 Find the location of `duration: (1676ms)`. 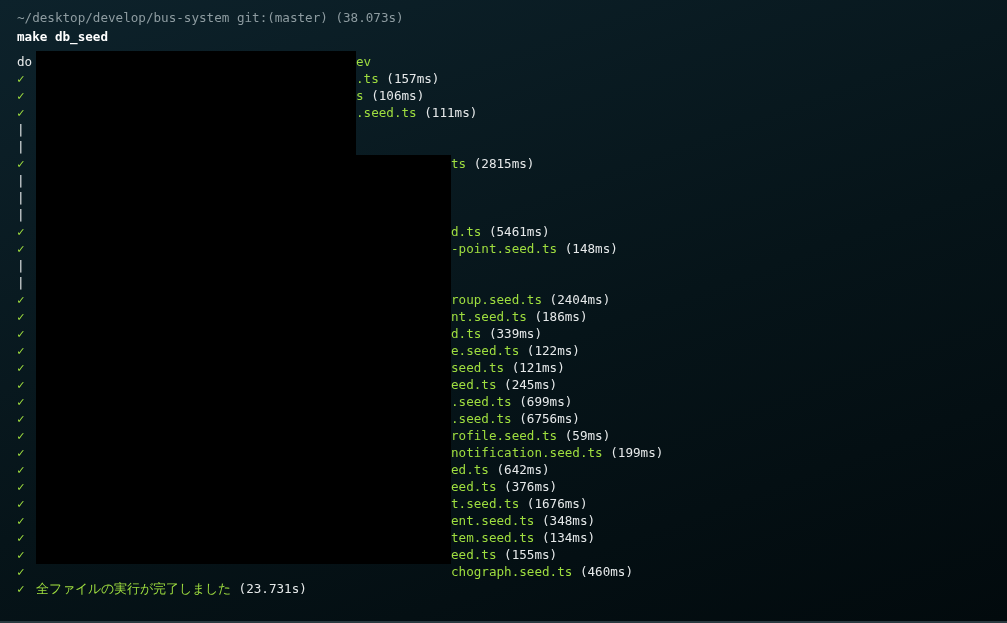

duration: (1676ms) is located at coordinates (557, 503).